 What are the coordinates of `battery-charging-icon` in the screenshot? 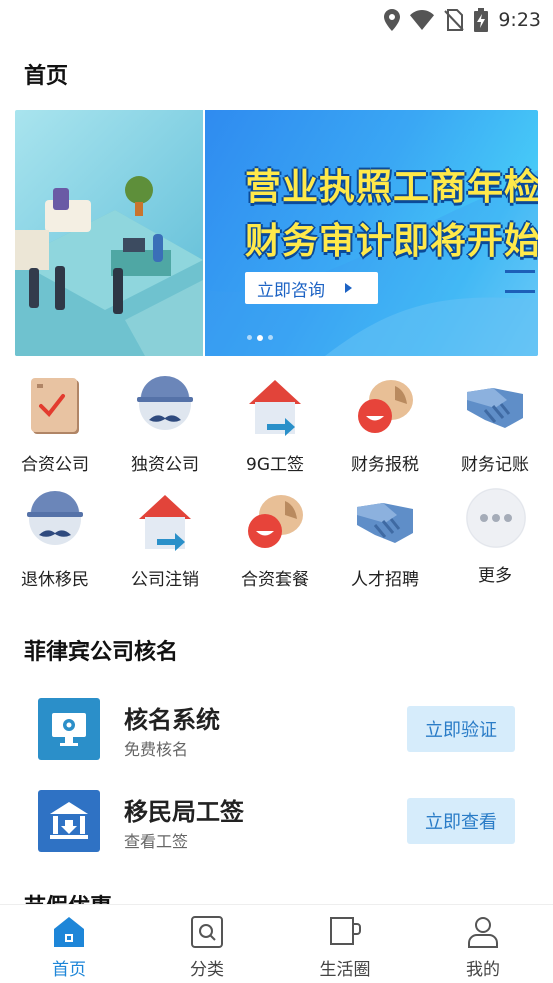 It's located at (481, 20).